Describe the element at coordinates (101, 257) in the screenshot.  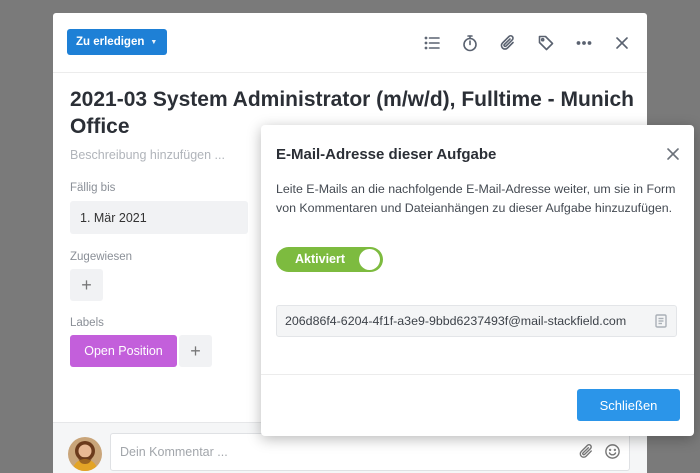
I see `assigned-label: Zugewiesen` at that location.